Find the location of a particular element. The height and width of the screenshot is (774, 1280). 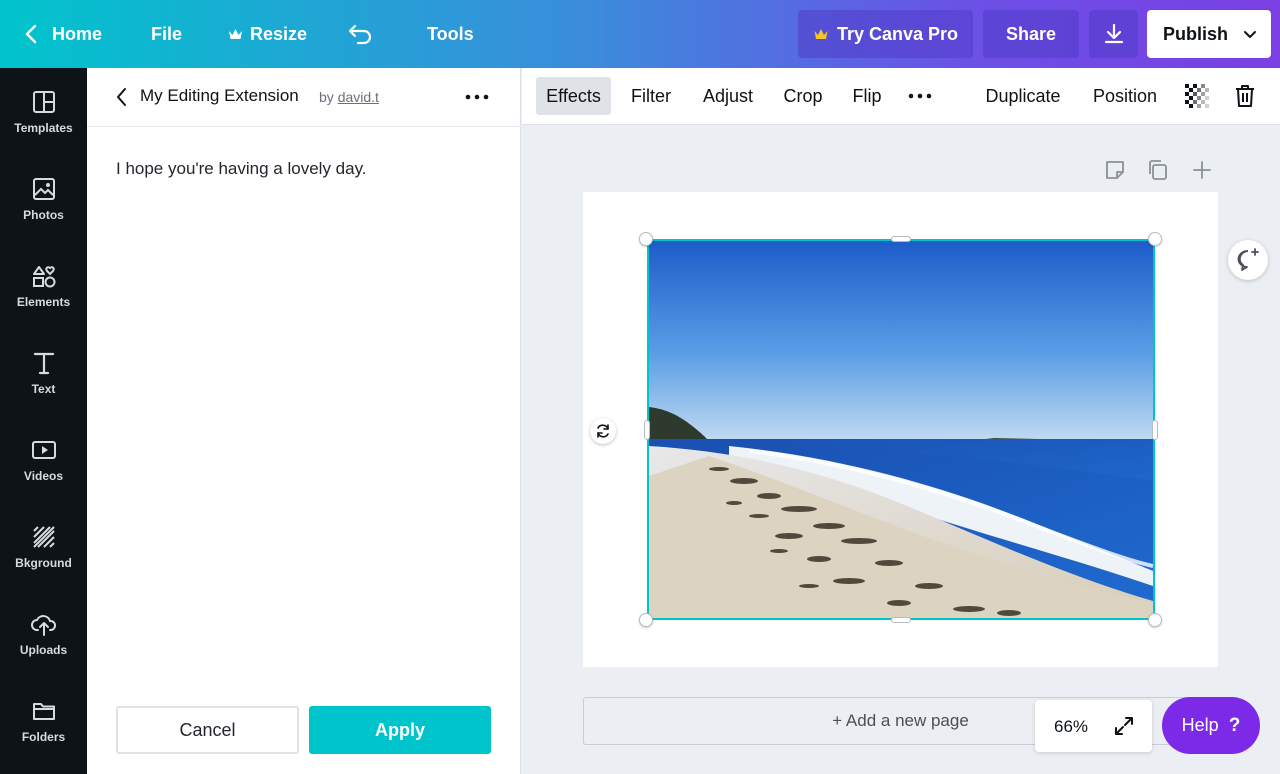

photos-icon is located at coordinates (43, 188).